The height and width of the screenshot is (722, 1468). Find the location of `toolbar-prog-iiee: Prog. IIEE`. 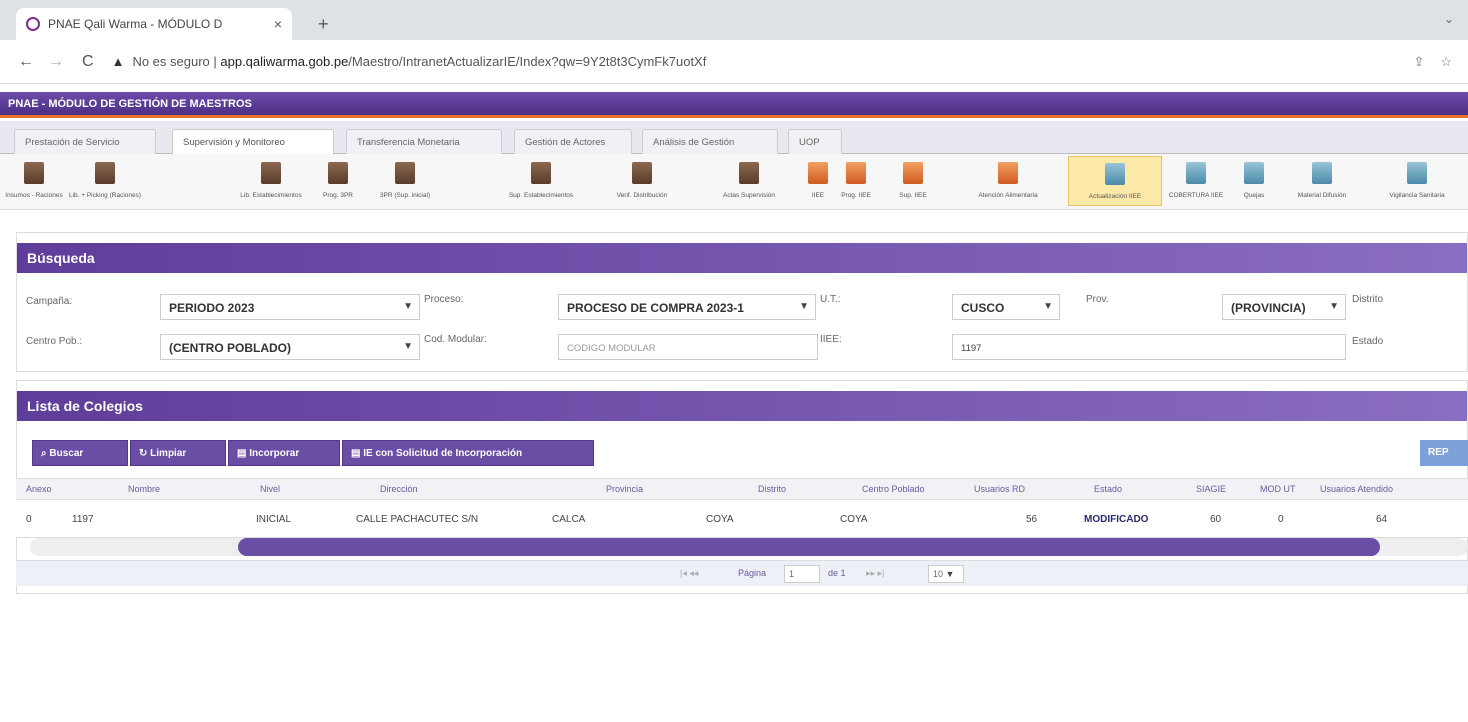

toolbar-prog-iiee: Prog. IIEE is located at coordinates (856, 181).